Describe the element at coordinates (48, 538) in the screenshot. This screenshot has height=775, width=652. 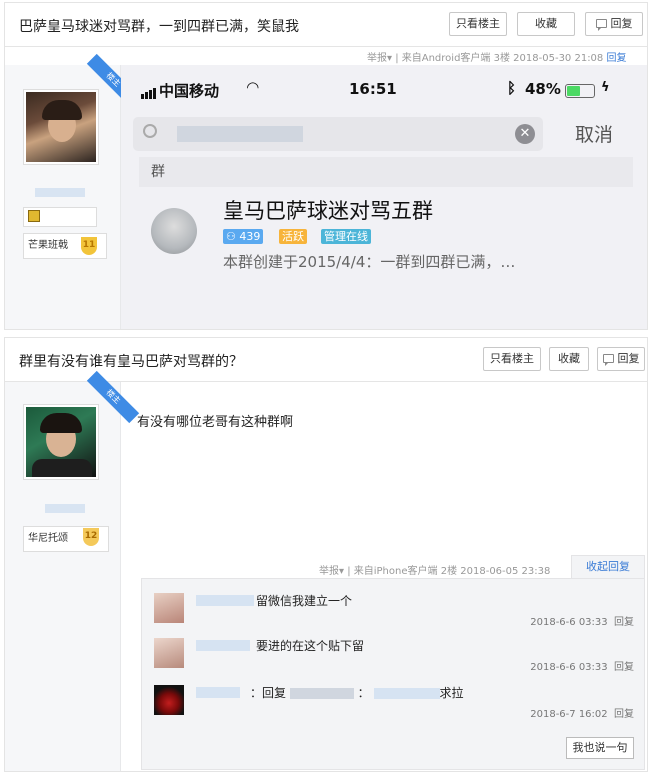
I see `level-name: 华尼托颂` at that location.